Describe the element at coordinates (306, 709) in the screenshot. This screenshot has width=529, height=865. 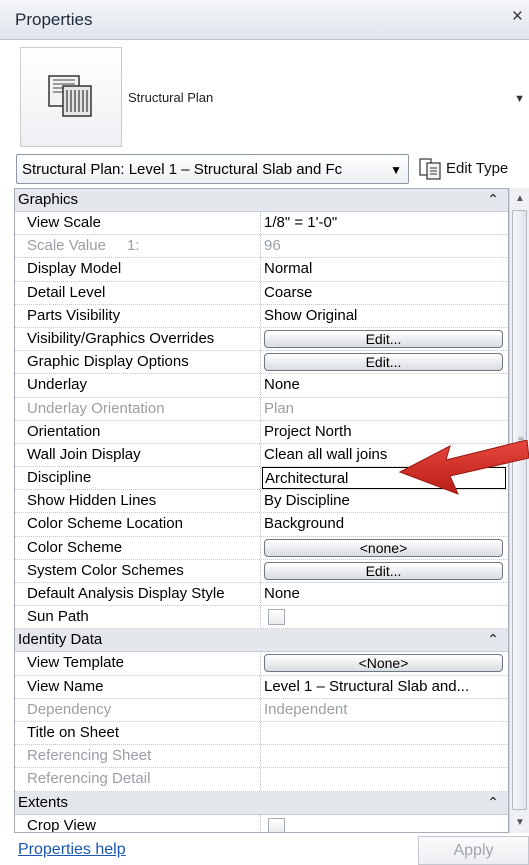
I see `property-value: Independent` at that location.